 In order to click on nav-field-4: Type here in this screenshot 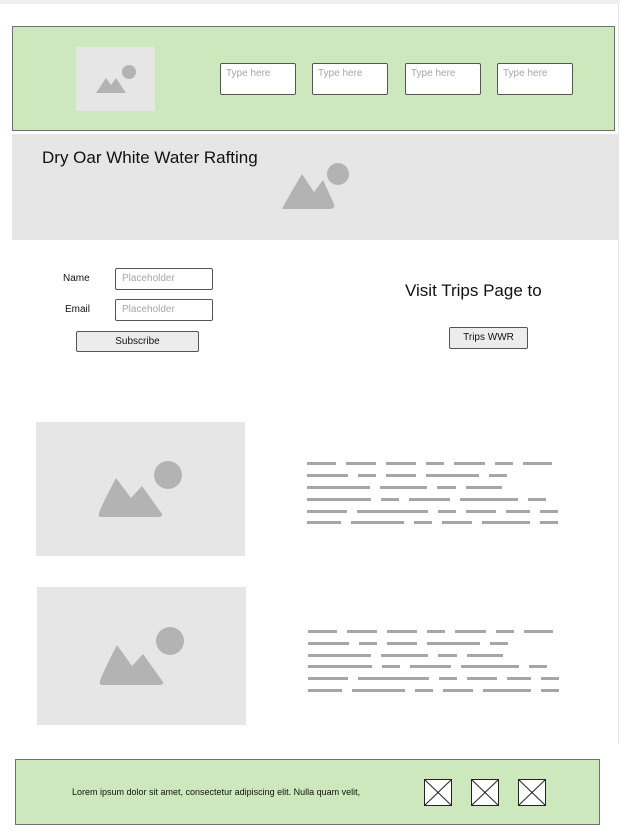, I will do `click(535, 79)`.